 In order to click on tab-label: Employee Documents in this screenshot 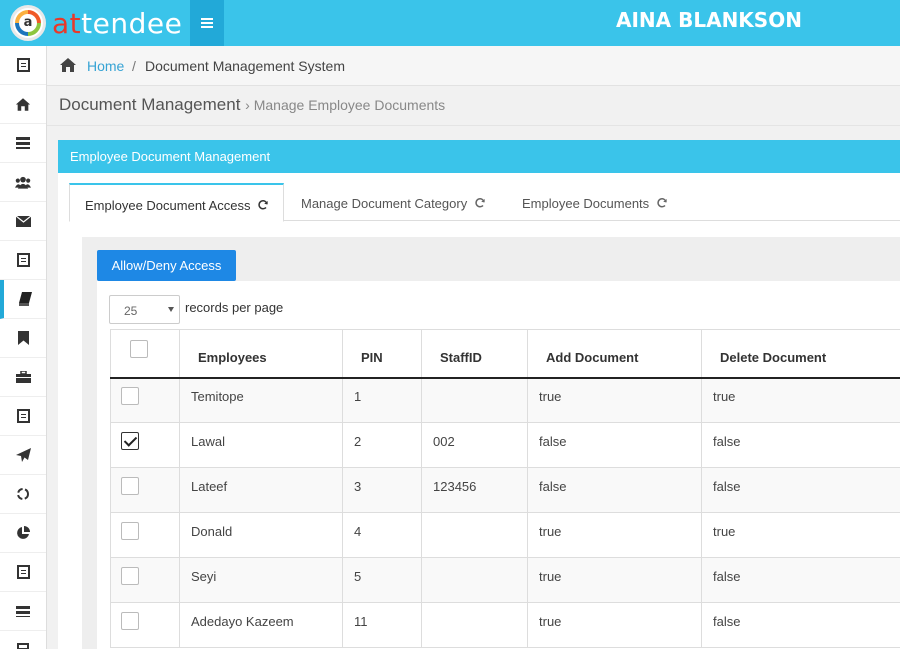, I will do `click(586, 203)`.